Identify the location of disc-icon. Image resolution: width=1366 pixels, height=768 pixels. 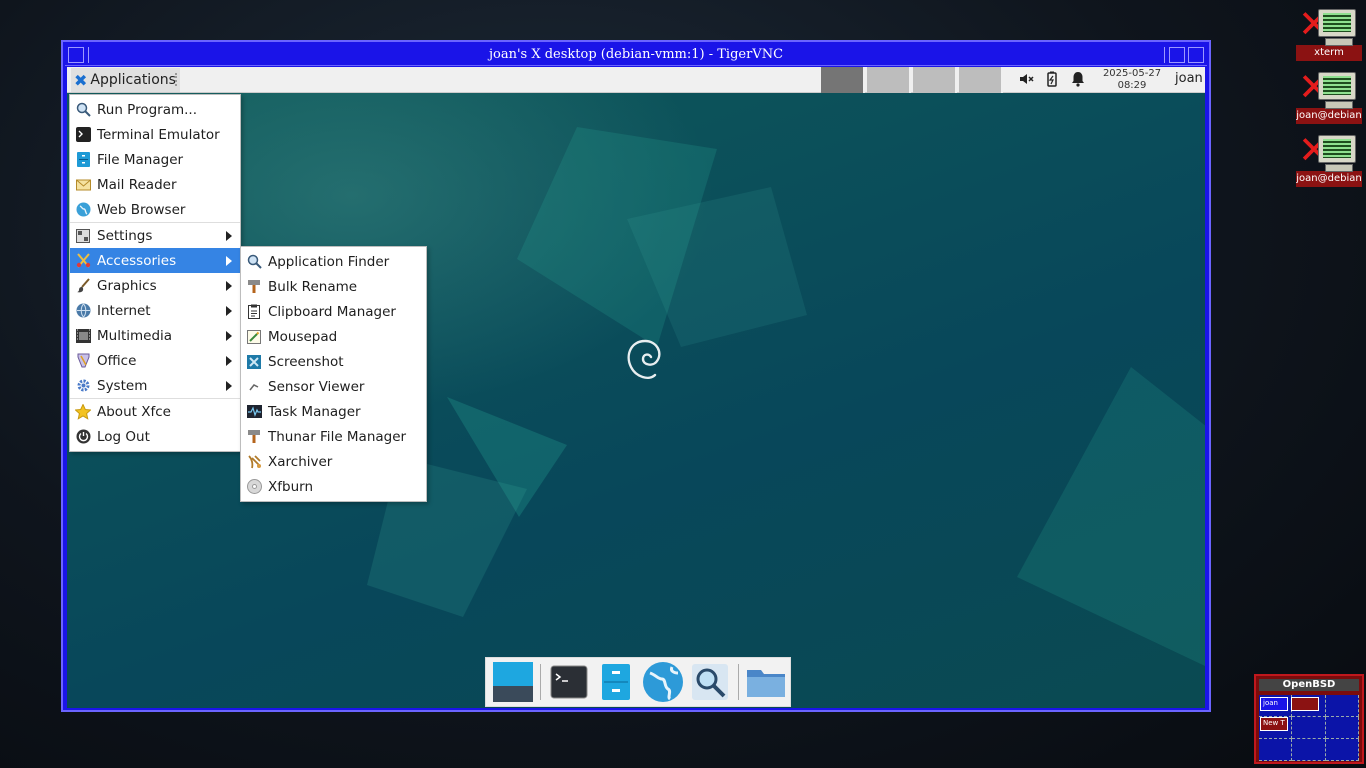
(254, 487).